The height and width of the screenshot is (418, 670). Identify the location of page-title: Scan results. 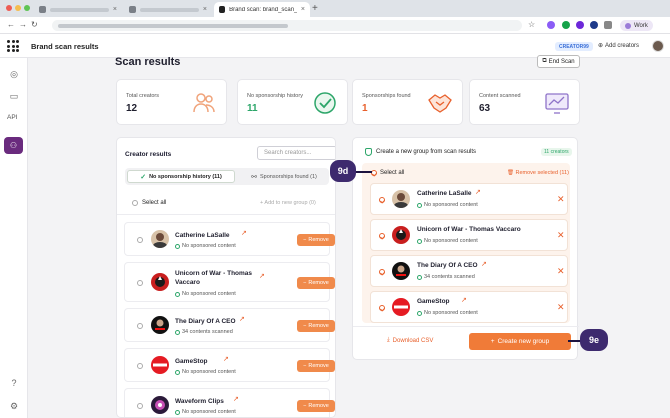
(148, 62).